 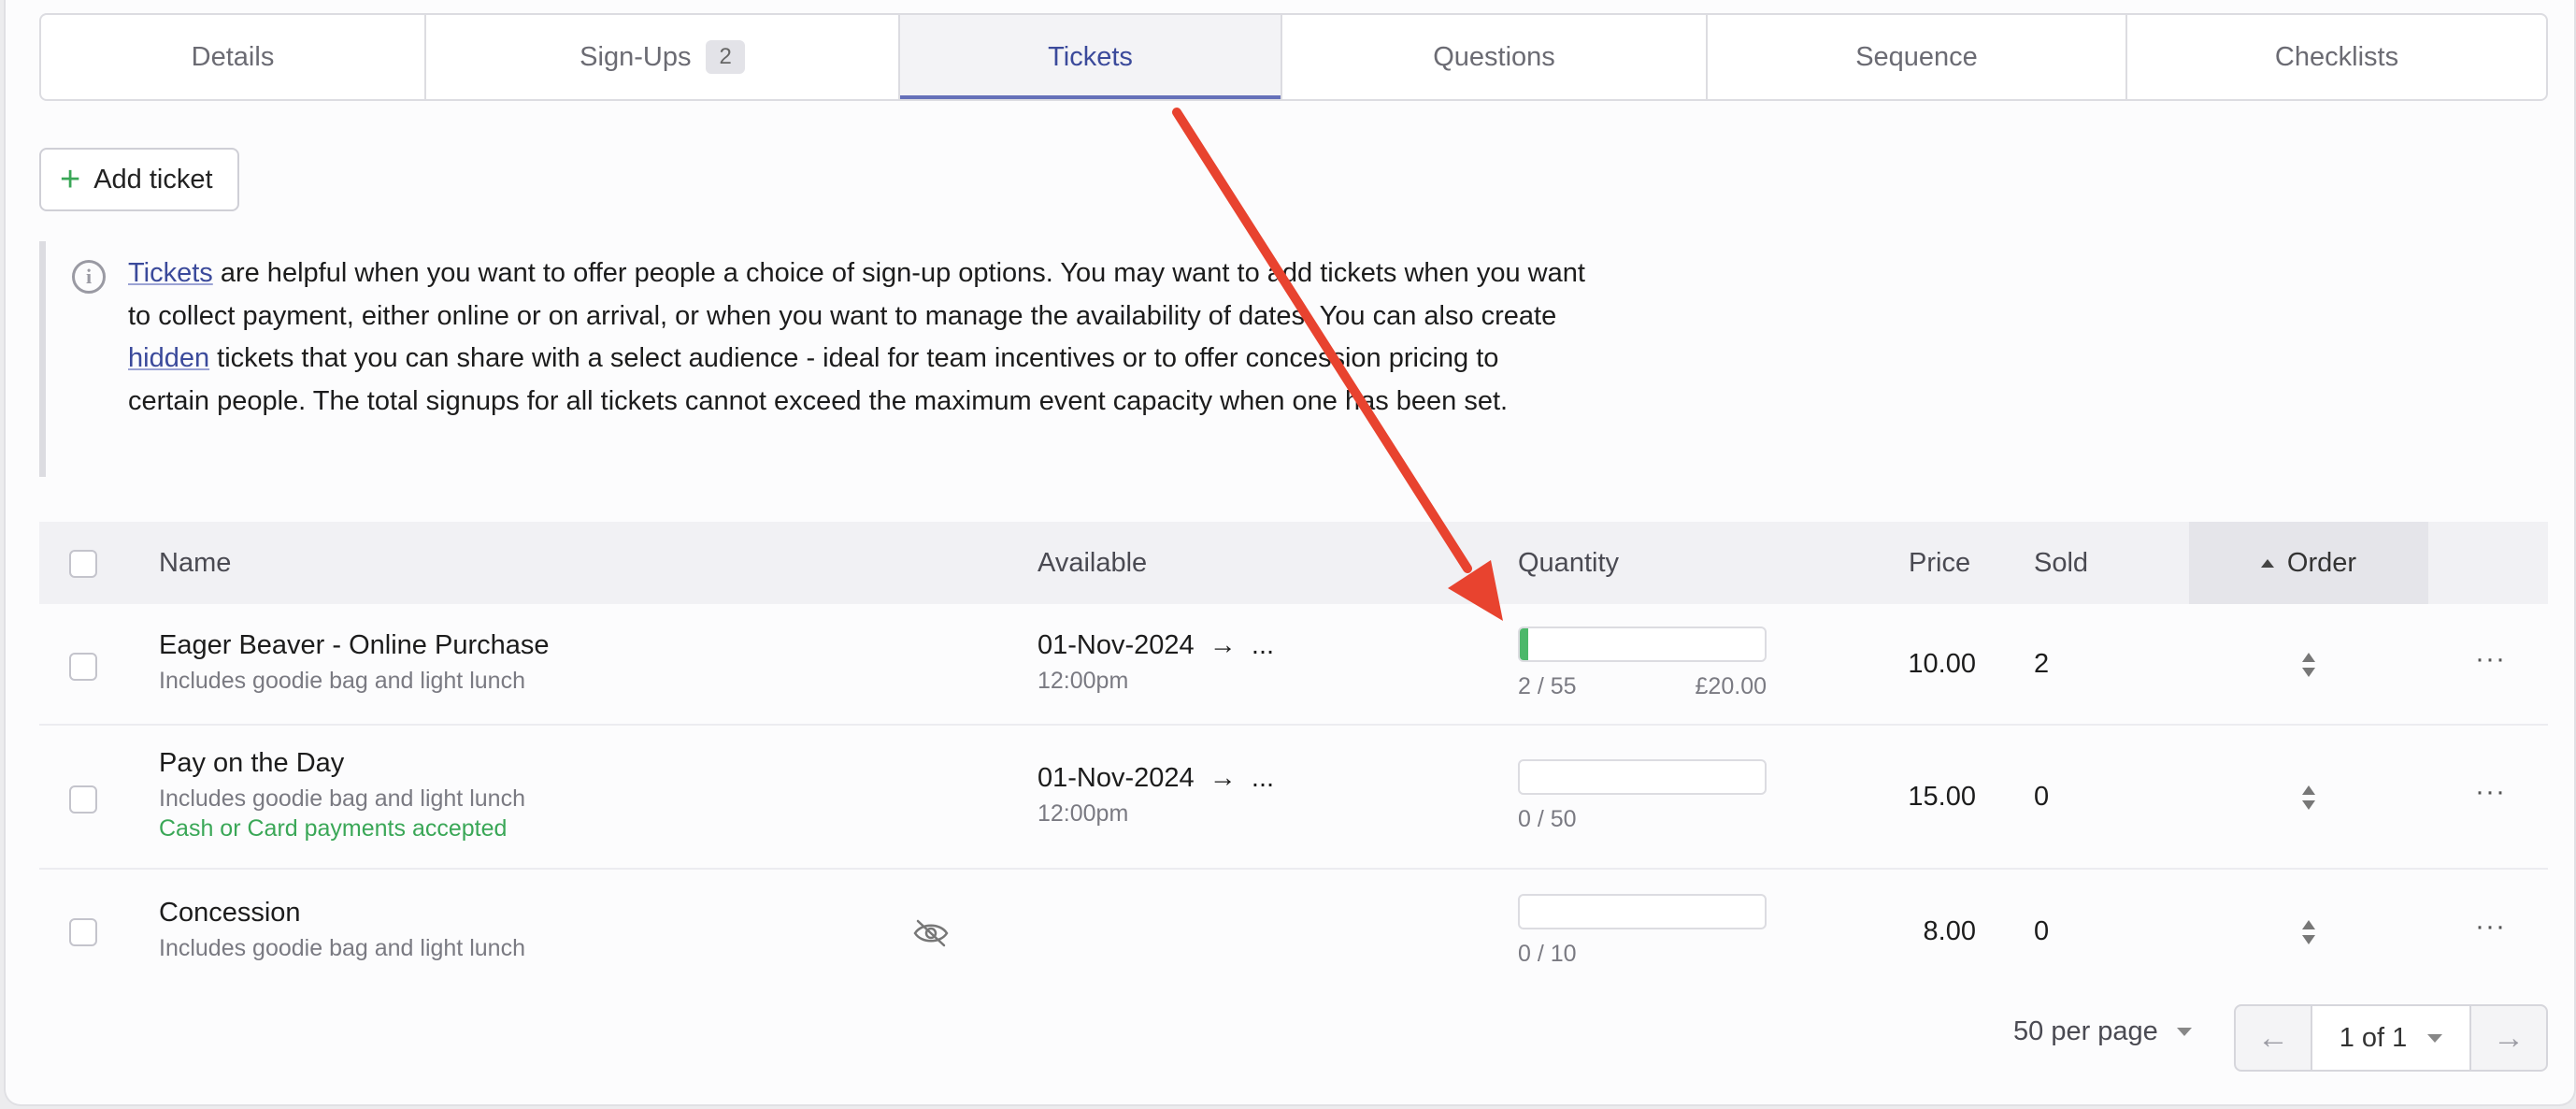 I want to click on price-value: 10.00, so click(x=1942, y=664).